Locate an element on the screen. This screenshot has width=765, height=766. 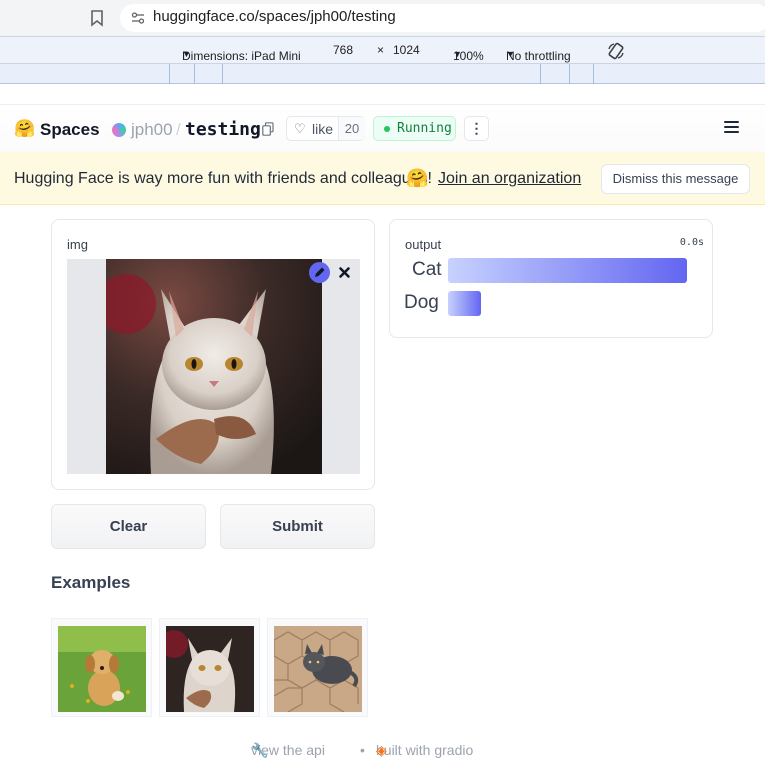
device-height-input: 1024 is located at coordinates (406, 50).